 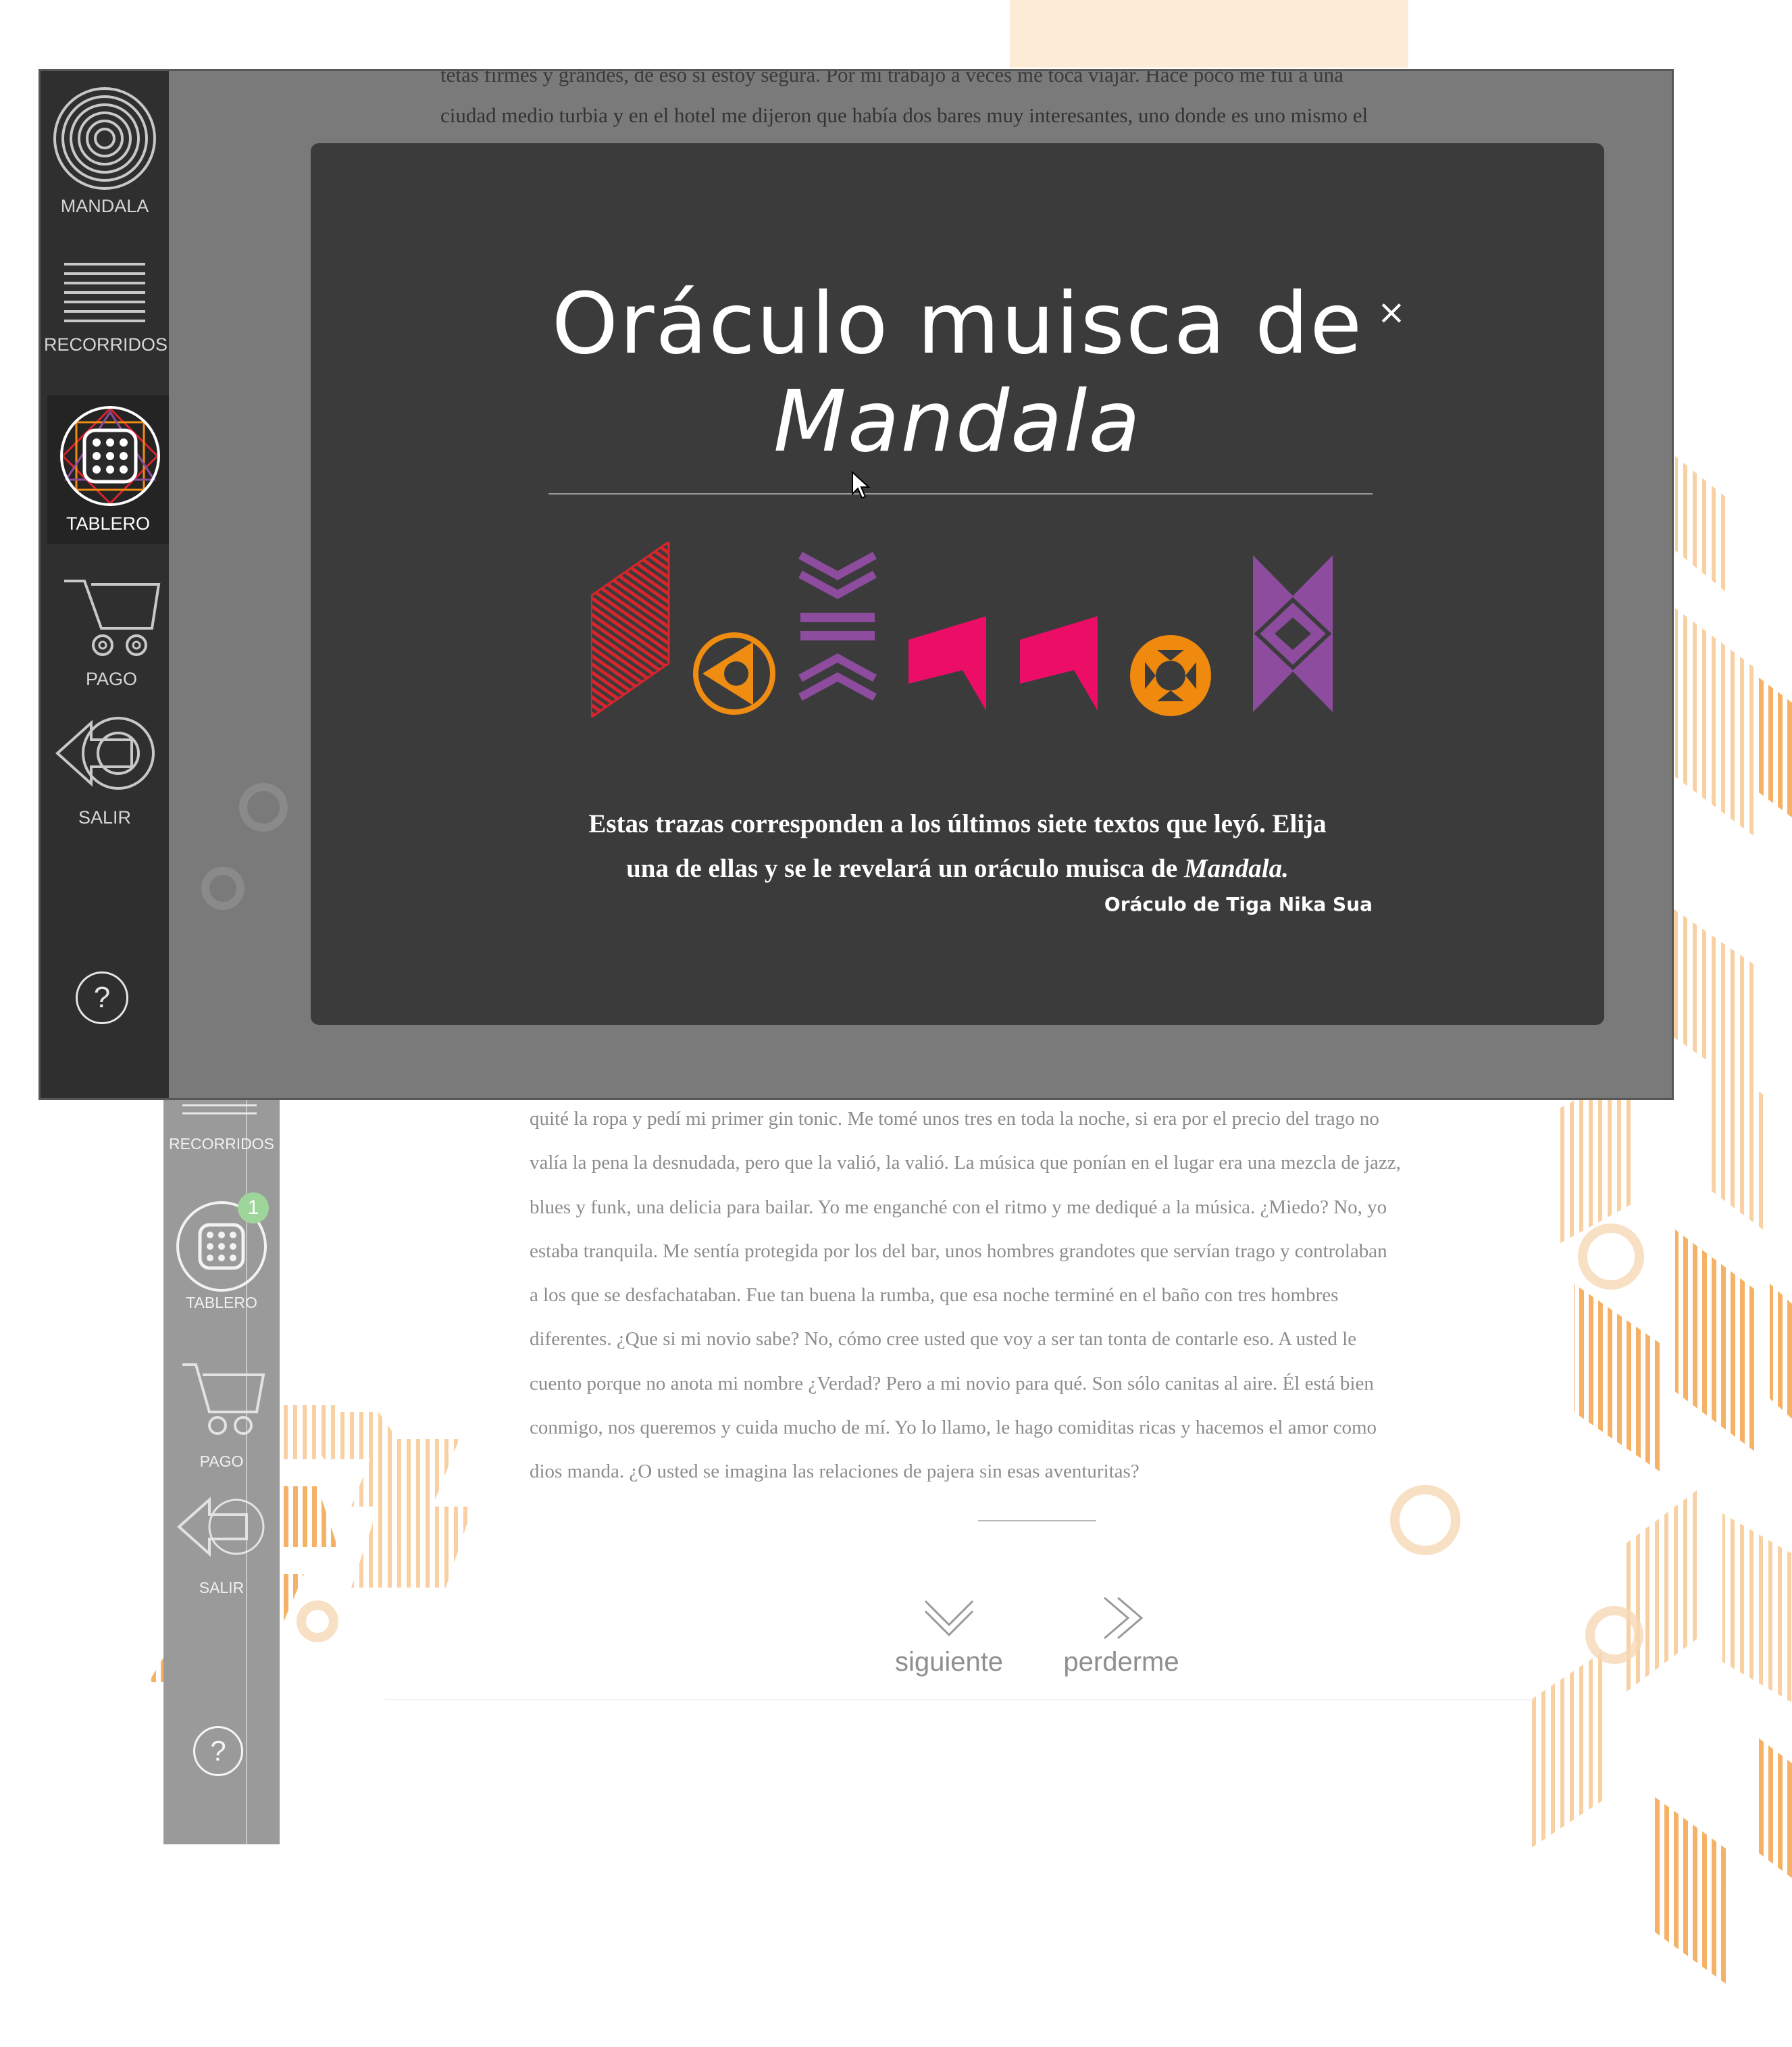 I want to click on trace-pink-bowtie-right, so click(x=1059, y=663).